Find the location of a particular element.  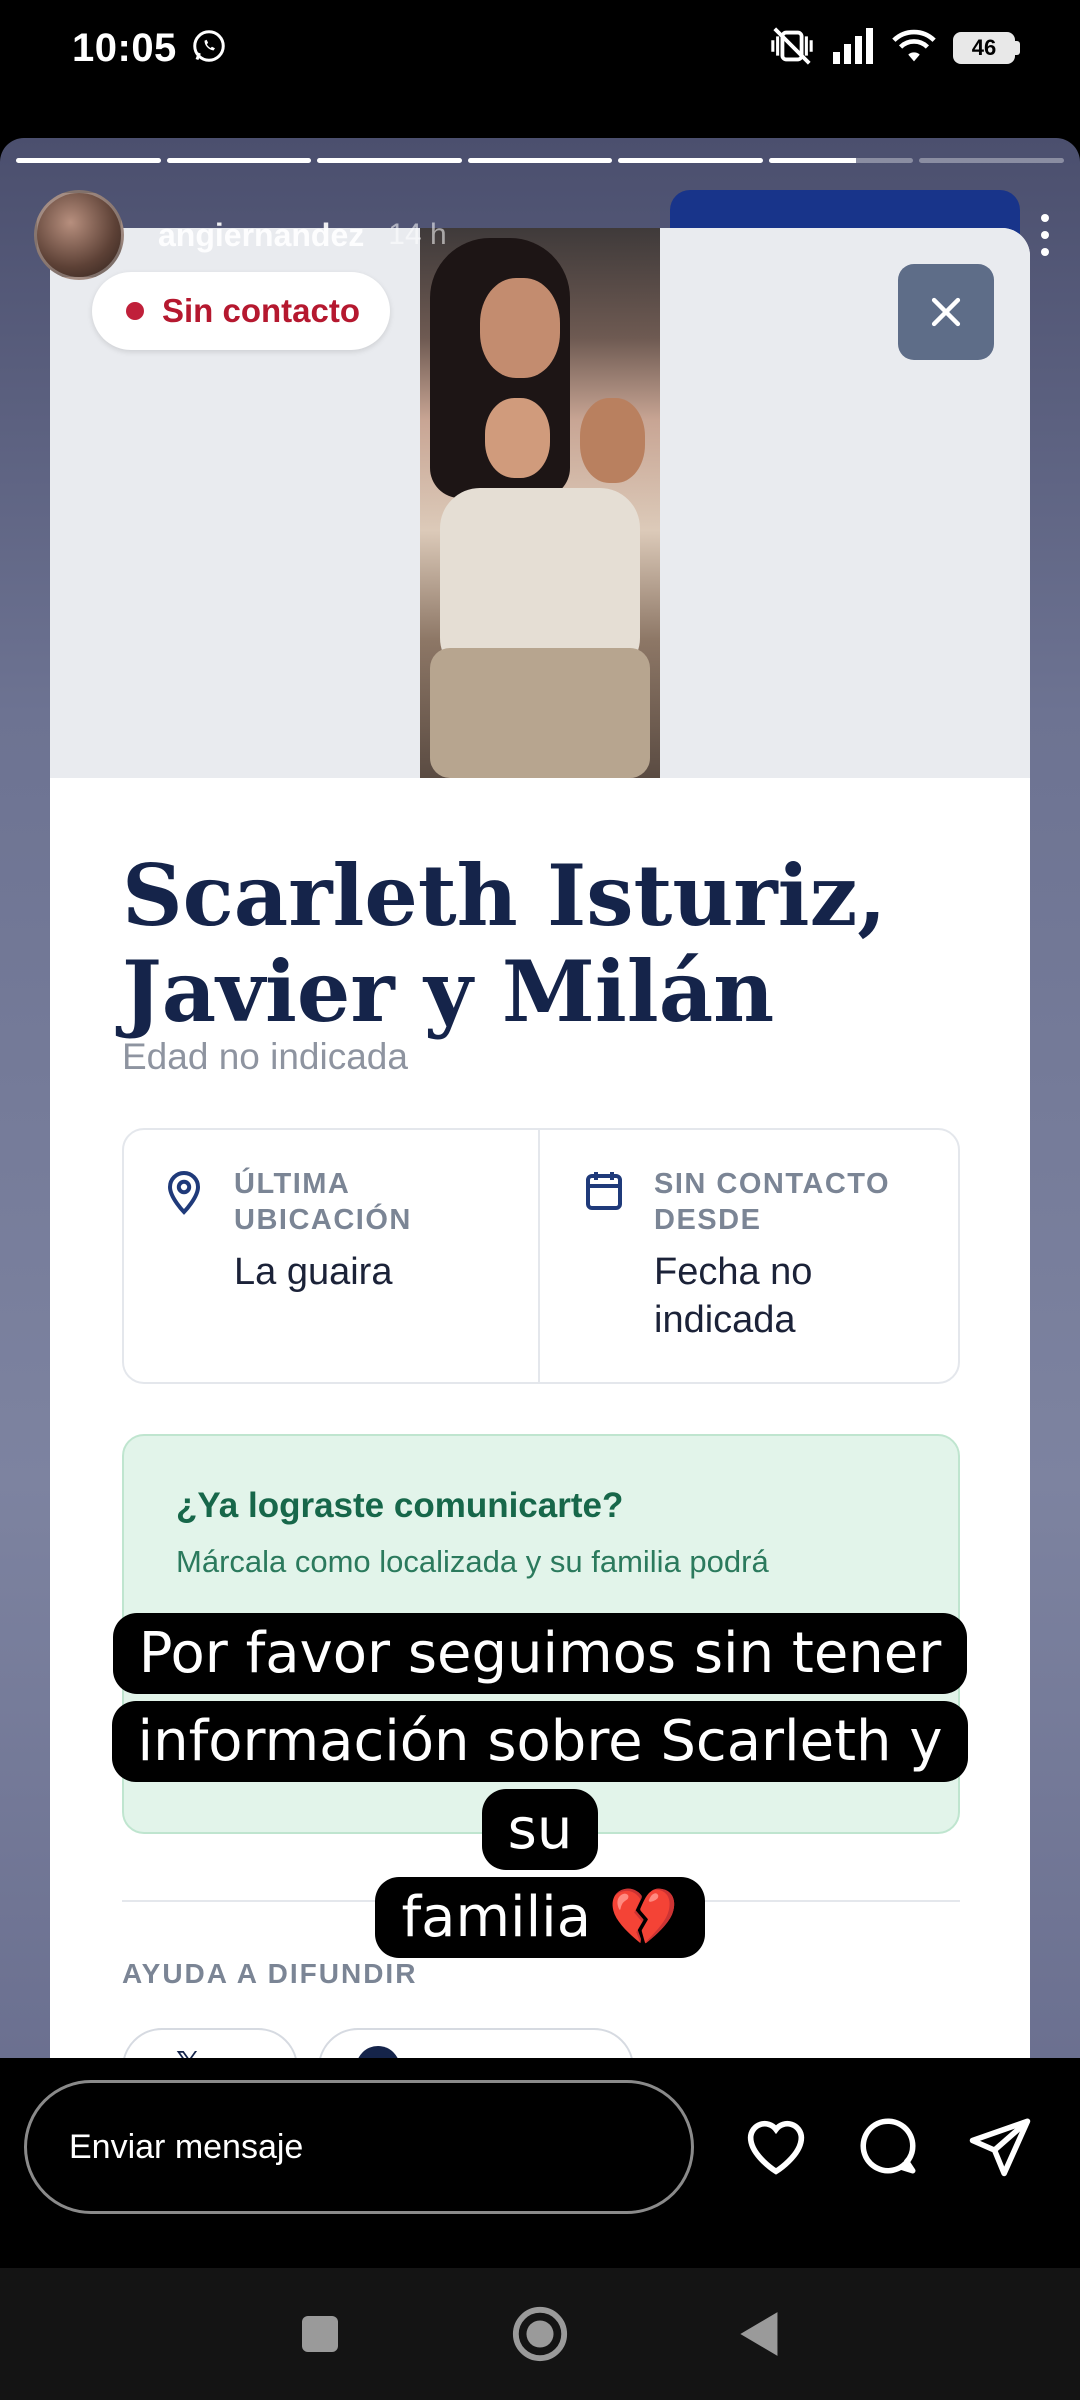

status-right: 46 is located at coordinates (894, 48).